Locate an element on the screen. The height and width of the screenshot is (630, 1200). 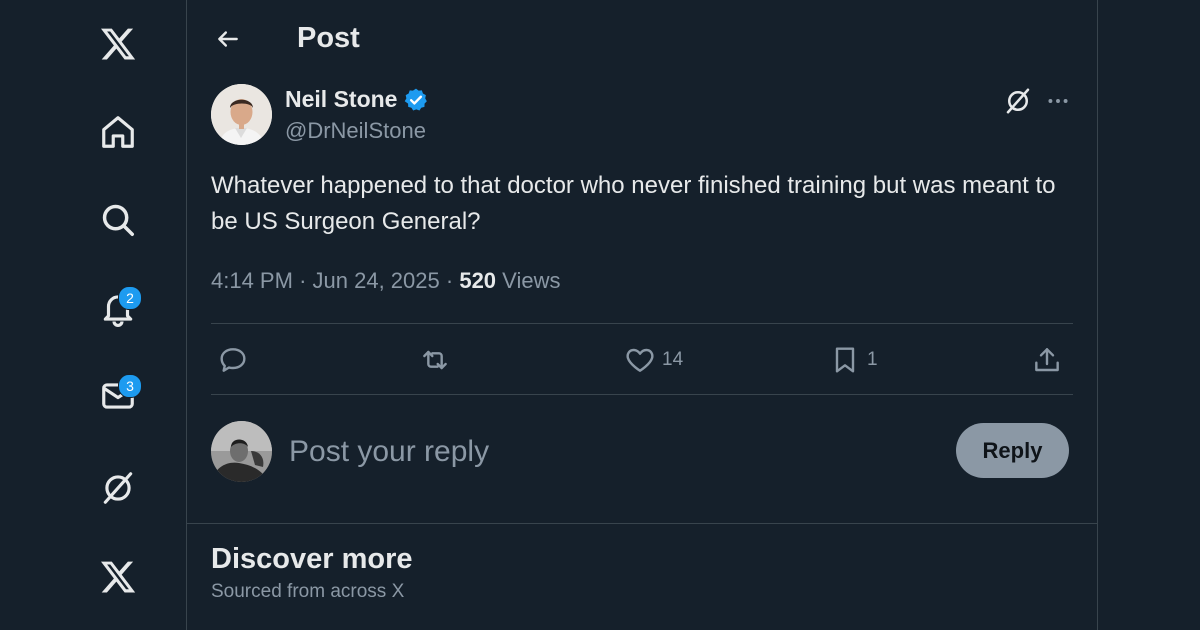
grok-explain-button is located at coordinates (1018, 101).